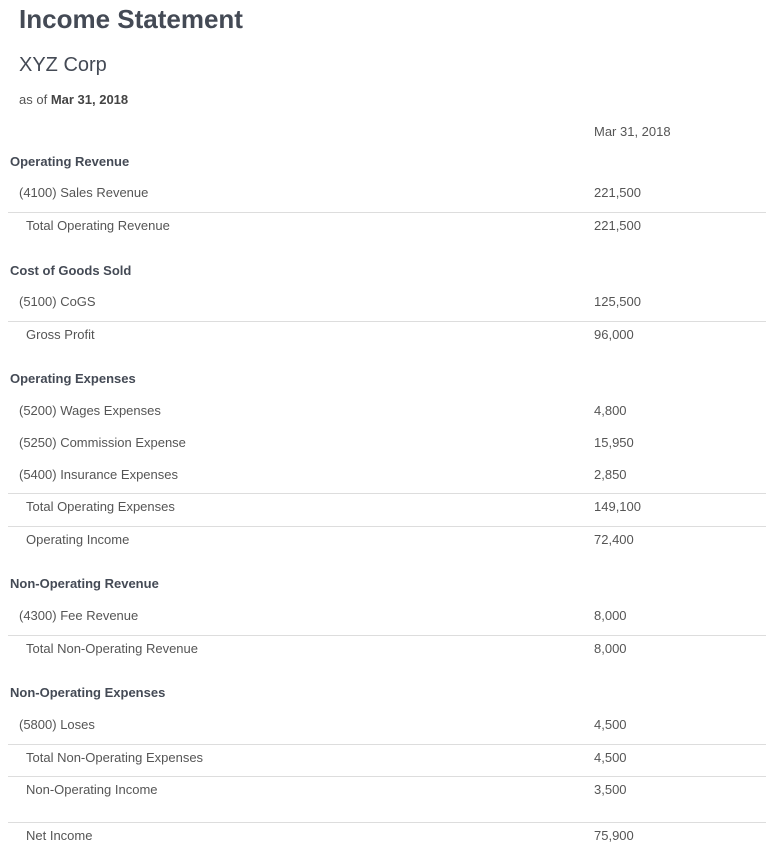  Describe the element at coordinates (383, 766) in the screenshot. I see `total-row: Total Non-Operating Expenses 4,500` at that location.